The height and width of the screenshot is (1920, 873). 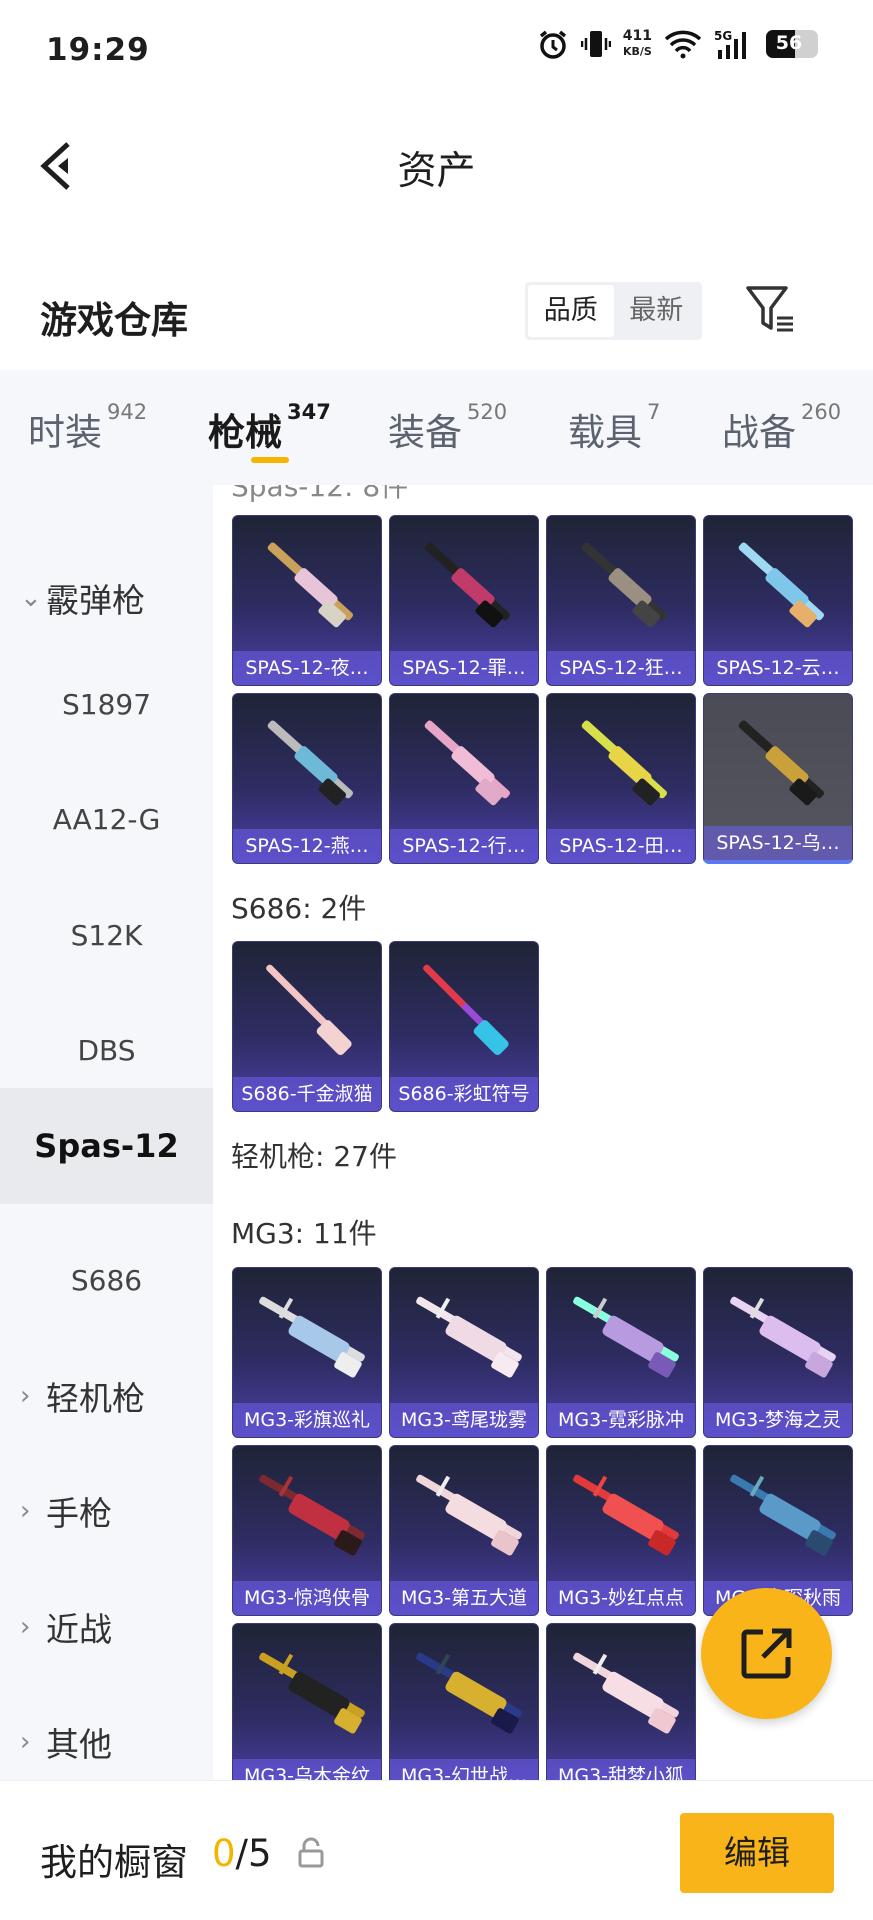 What do you see at coordinates (657, 311) in the screenshot?
I see `sort-newest-button: 最新` at bounding box center [657, 311].